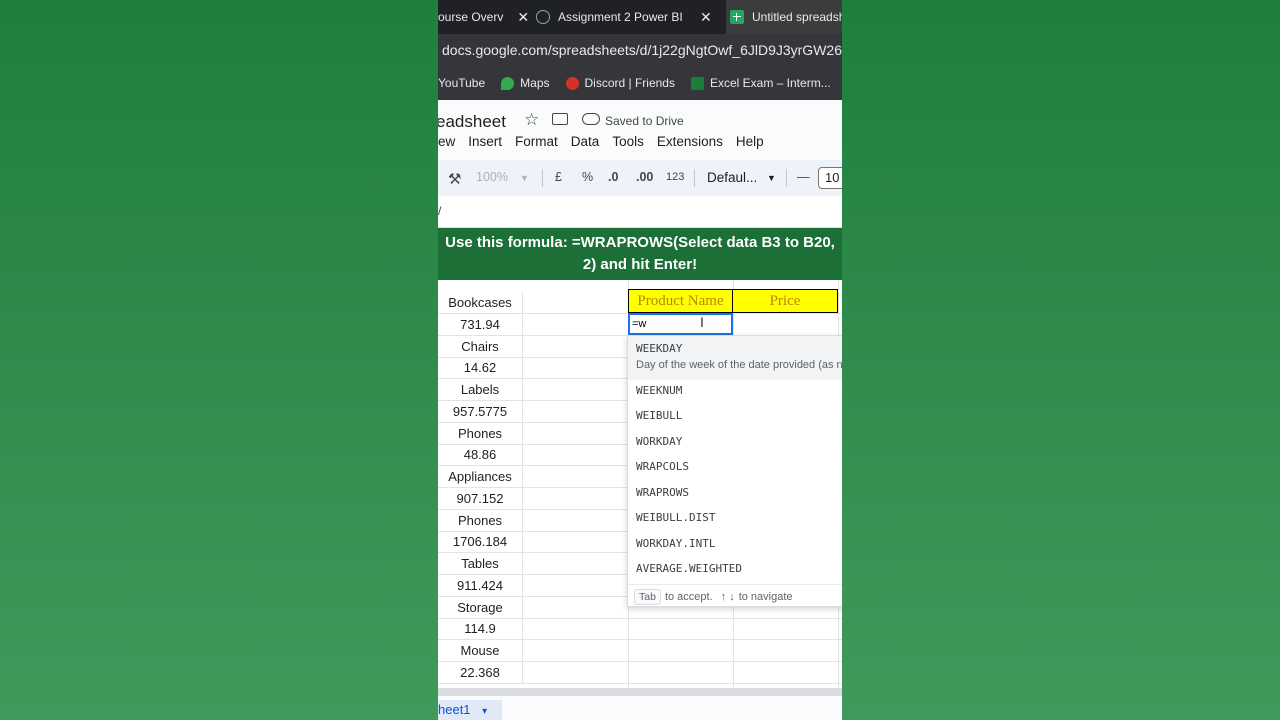 The image size is (1280, 720). I want to click on text-cursor-icon: I, so click(702, 322).